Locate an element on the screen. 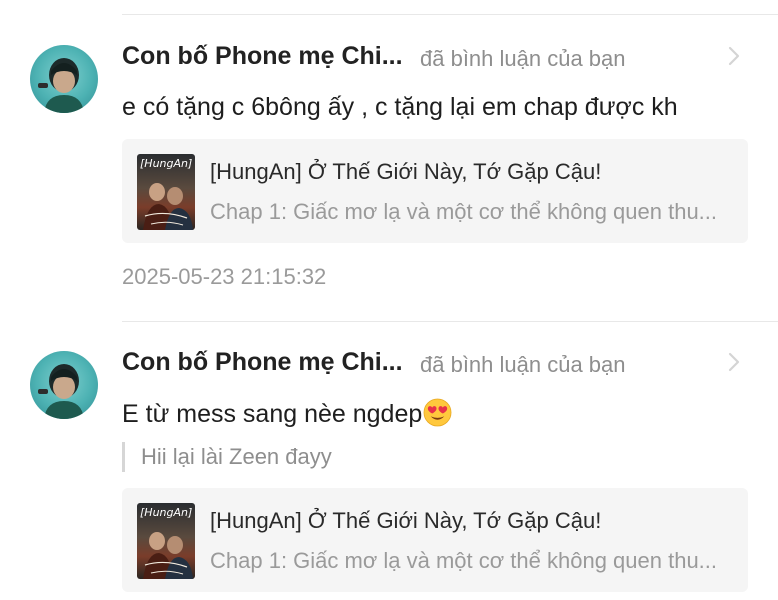  timestamp: 2025-05-23 21:15:32 is located at coordinates (224, 276).